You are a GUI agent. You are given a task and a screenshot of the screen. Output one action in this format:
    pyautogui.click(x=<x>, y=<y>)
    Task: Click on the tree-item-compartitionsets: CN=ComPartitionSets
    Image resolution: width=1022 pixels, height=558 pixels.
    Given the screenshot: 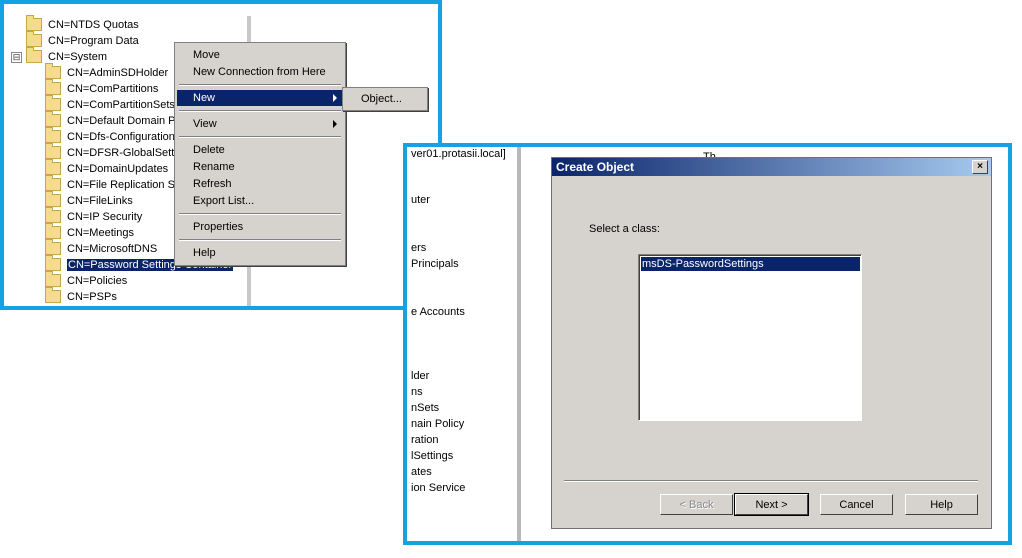 What is the action you would take?
    pyautogui.click(x=110, y=103)
    